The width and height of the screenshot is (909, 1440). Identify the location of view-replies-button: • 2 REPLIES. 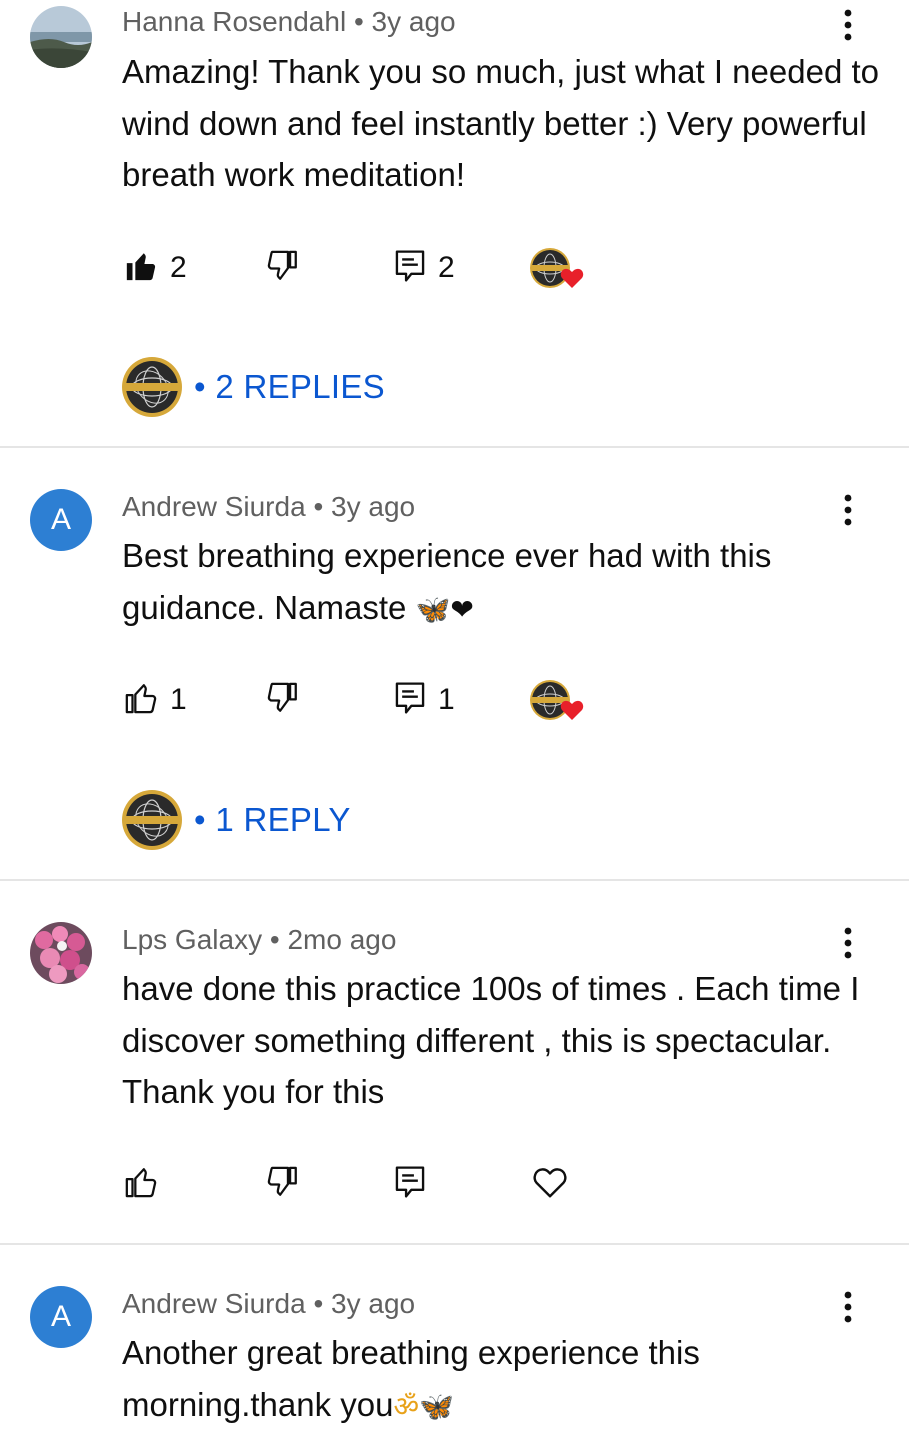
(253, 387).